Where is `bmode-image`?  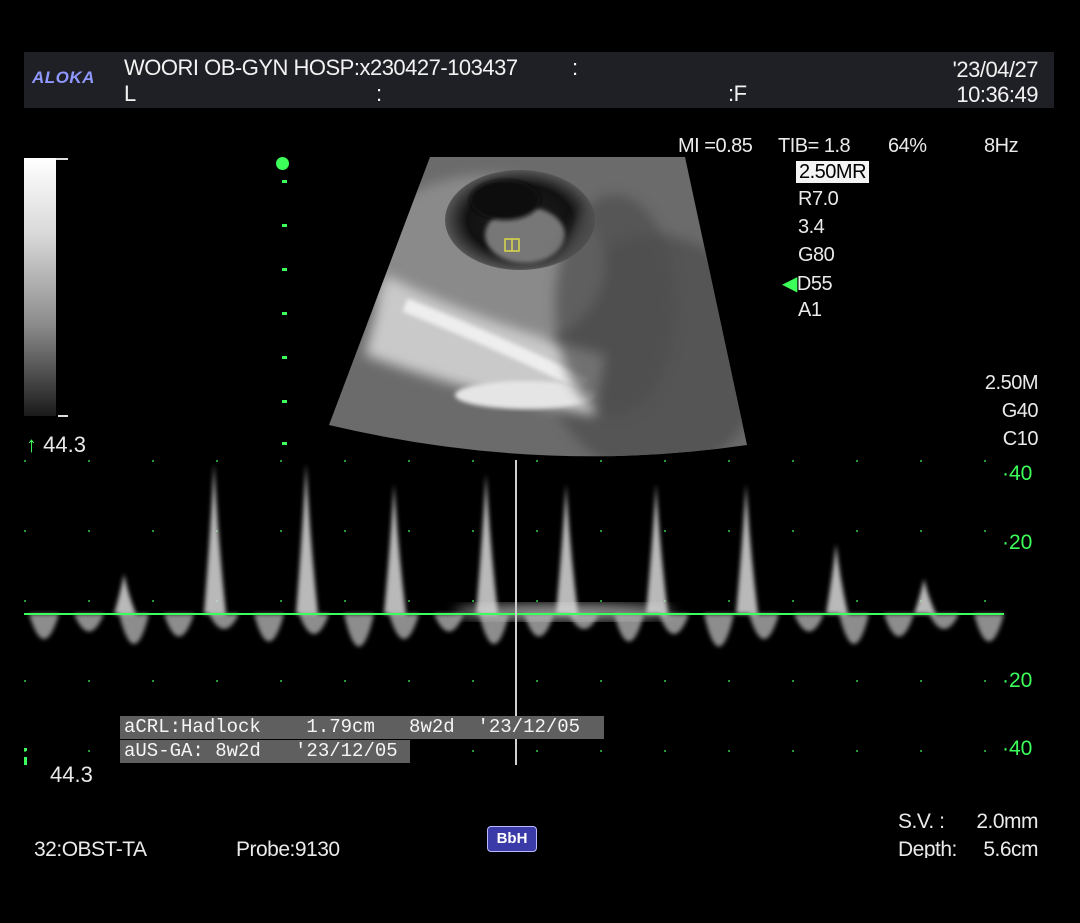
bmode-image is located at coordinates (537, 310).